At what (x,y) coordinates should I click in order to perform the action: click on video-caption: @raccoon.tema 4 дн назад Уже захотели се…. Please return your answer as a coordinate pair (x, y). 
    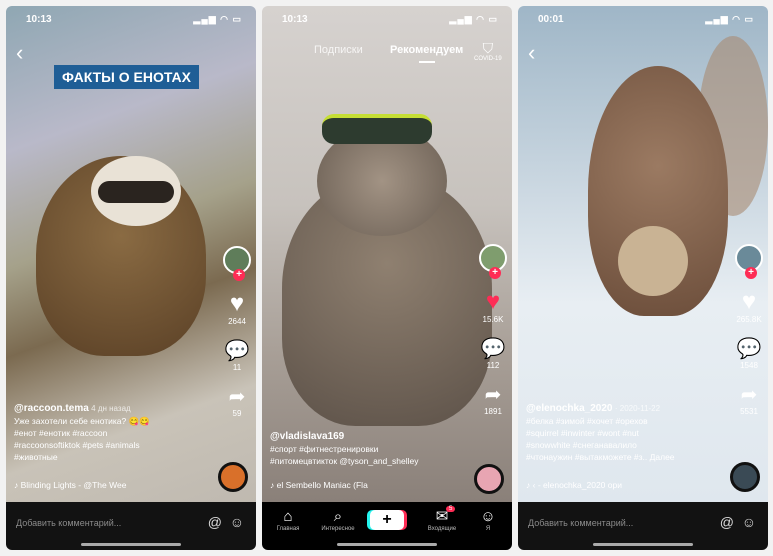
    Looking at the image, I should click on (114, 432).